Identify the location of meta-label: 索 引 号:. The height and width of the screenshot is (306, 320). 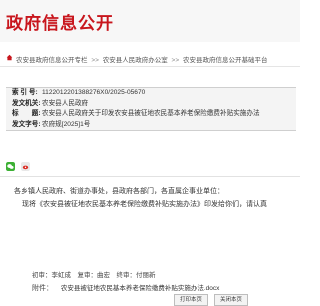
(25, 92).